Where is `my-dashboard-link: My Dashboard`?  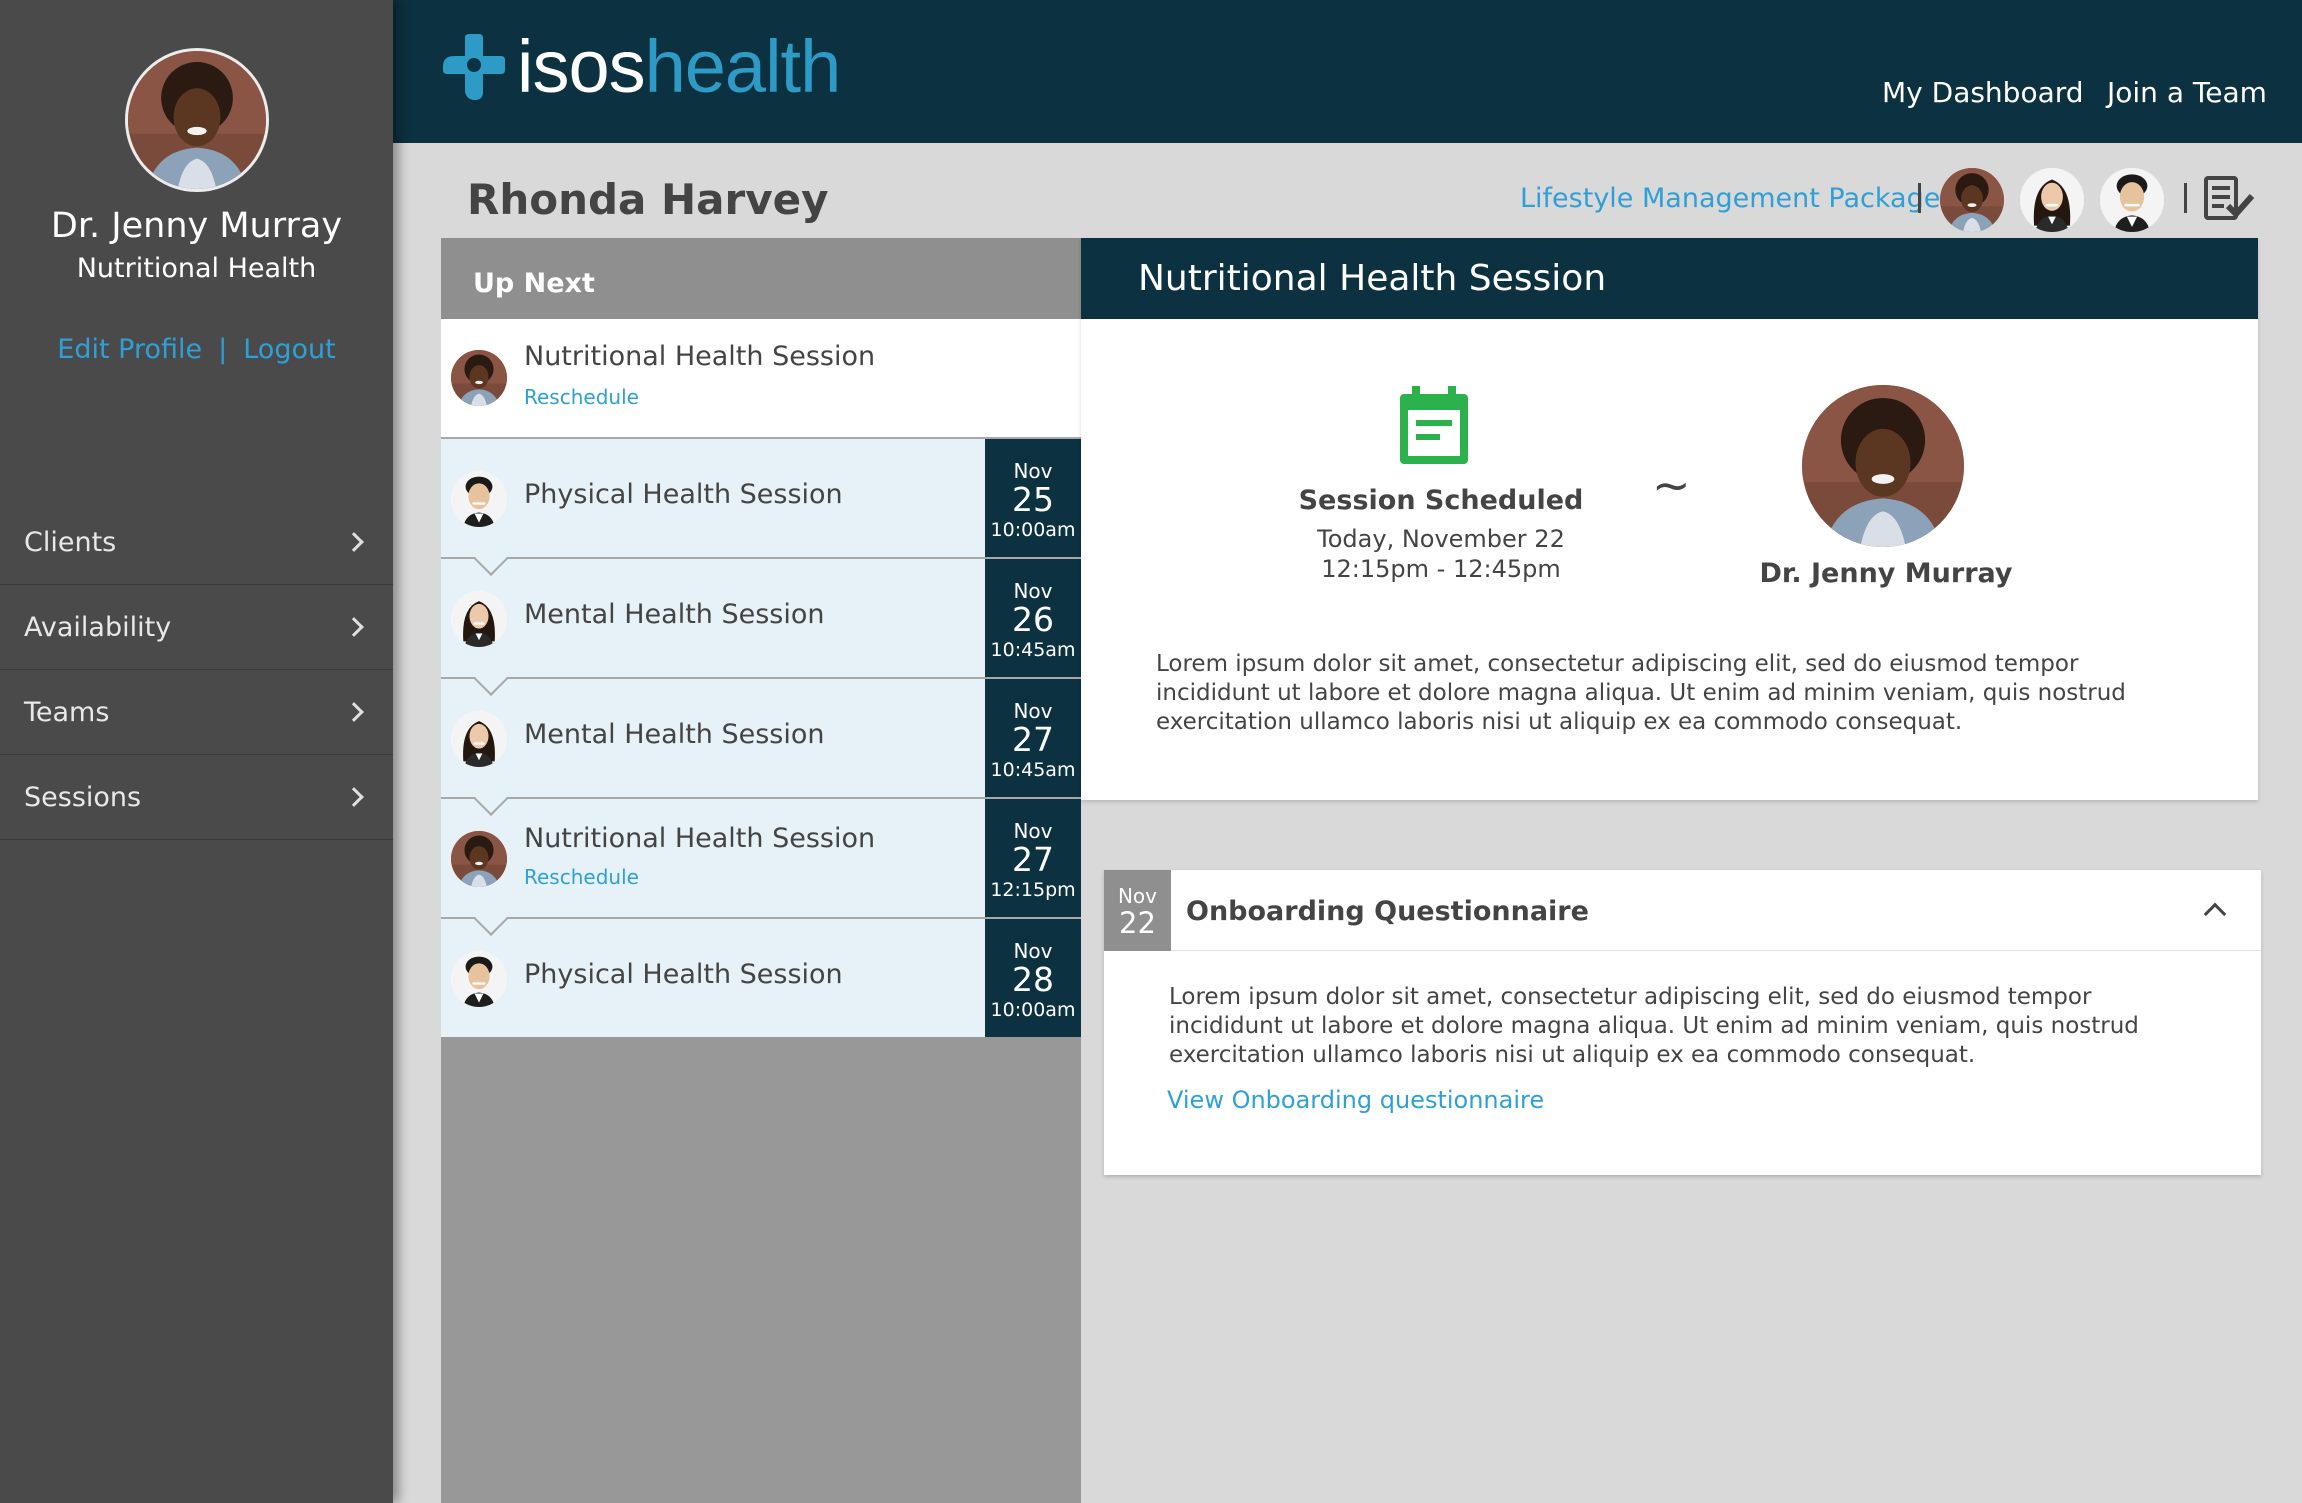 my-dashboard-link: My Dashboard is located at coordinates (1983, 92).